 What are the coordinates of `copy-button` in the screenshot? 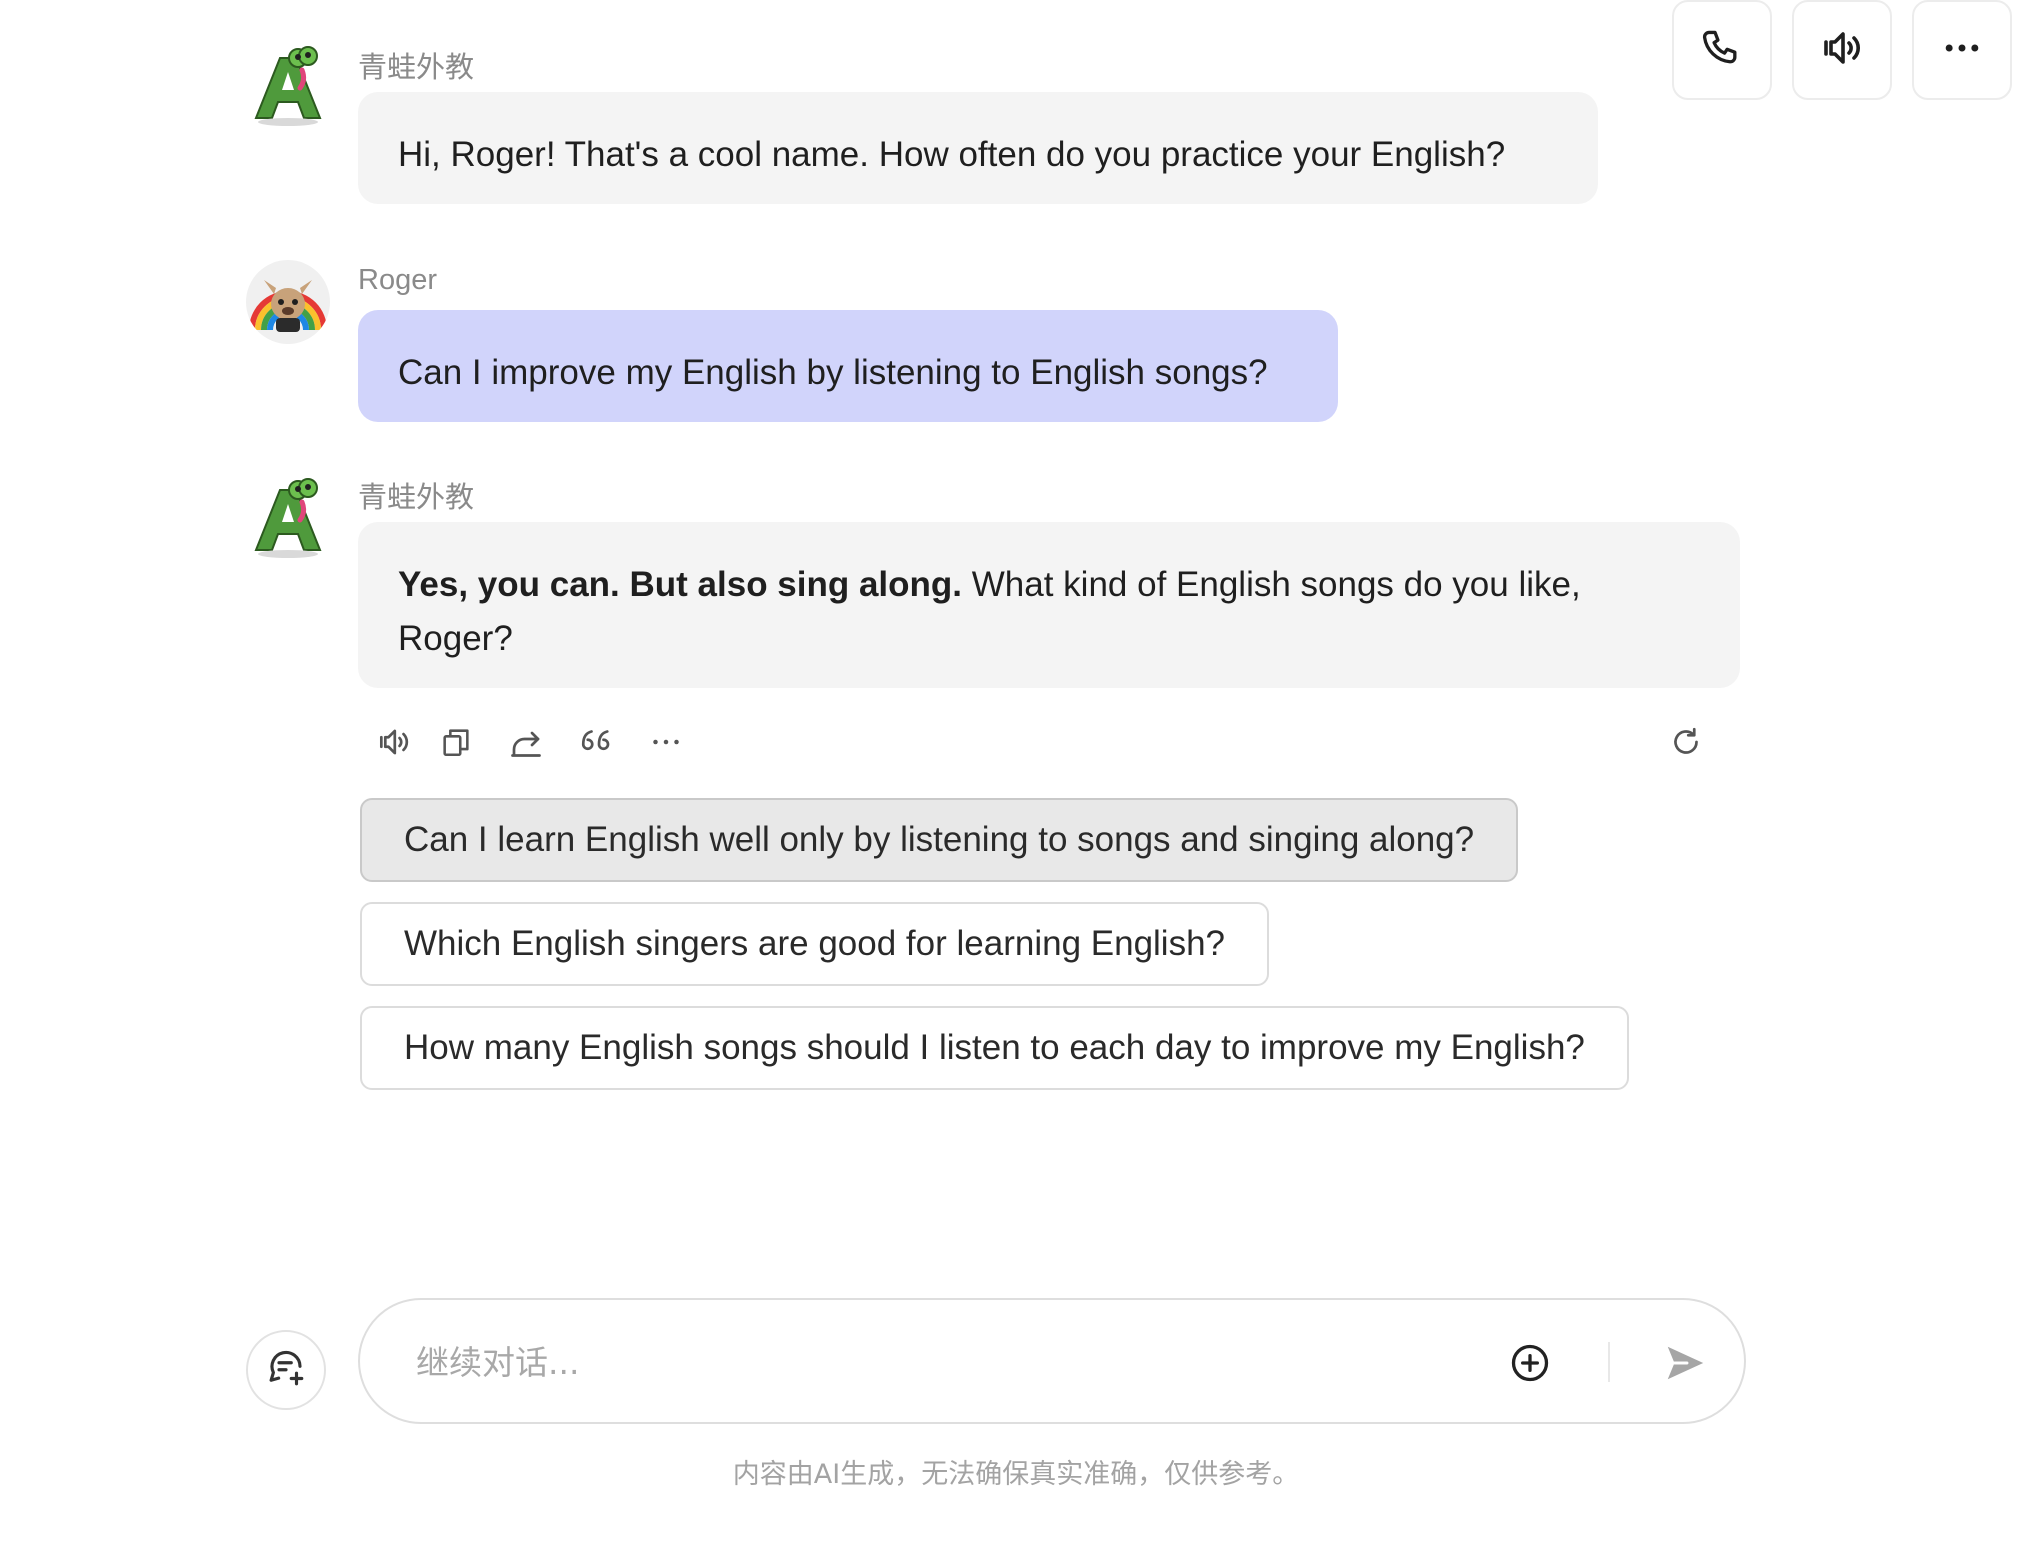 It's located at (456, 744).